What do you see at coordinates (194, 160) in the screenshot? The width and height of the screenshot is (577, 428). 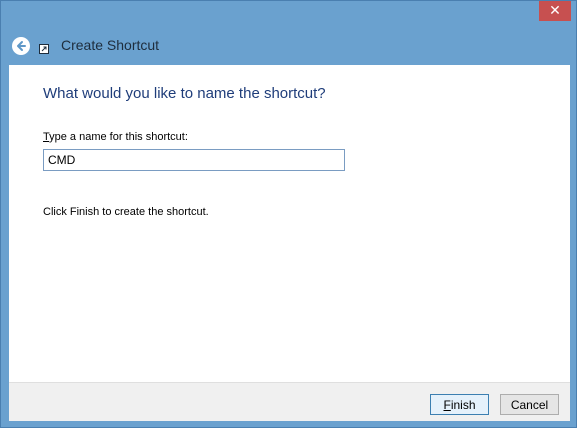 I see `shortcut-name-input` at bounding box center [194, 160].